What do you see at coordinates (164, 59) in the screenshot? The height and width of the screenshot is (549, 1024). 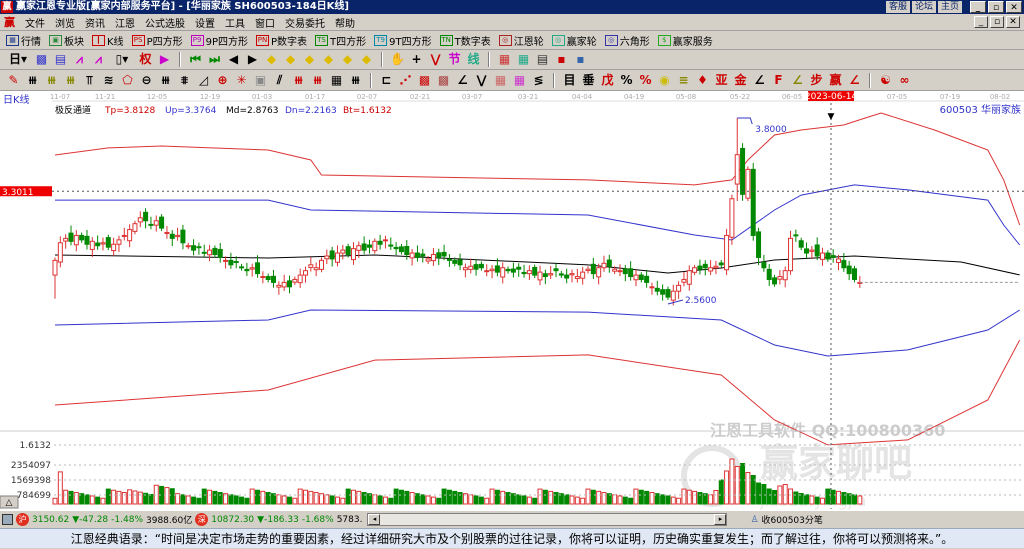 I see `flag-icon: ▶` at bounding box center [164, 59].